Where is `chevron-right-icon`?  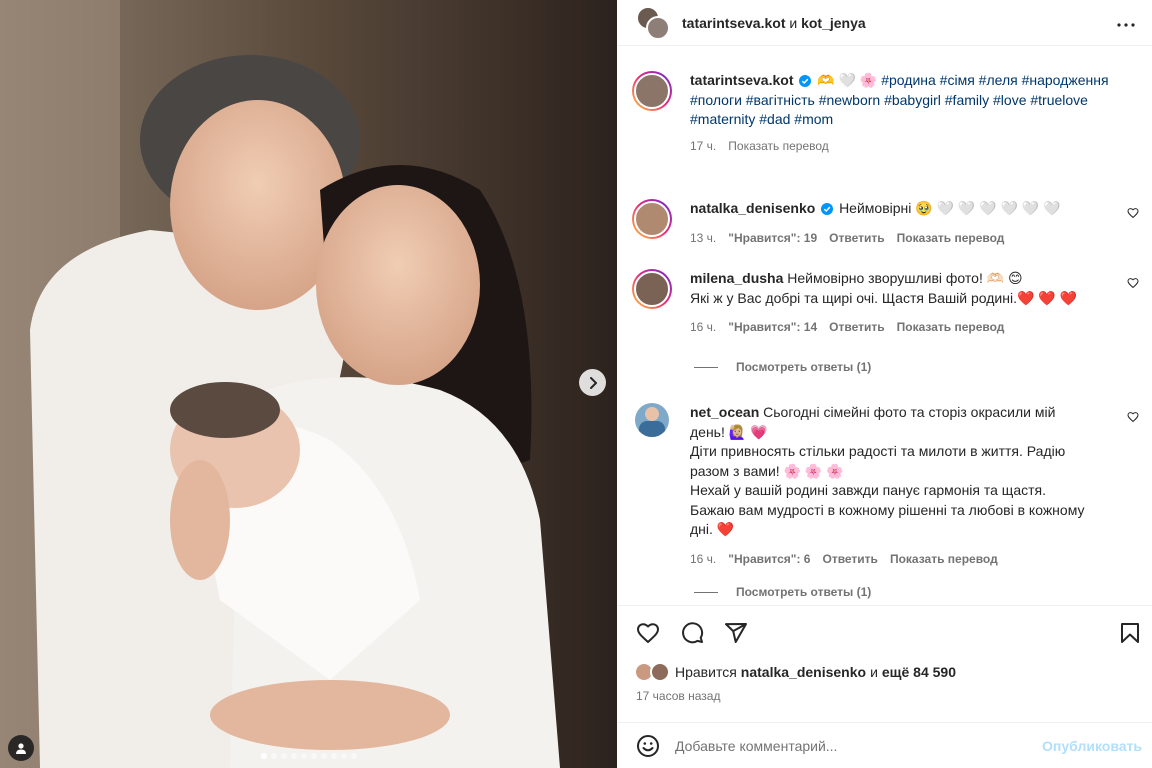
chevron-right-icon is located at coordinates (593, 382).